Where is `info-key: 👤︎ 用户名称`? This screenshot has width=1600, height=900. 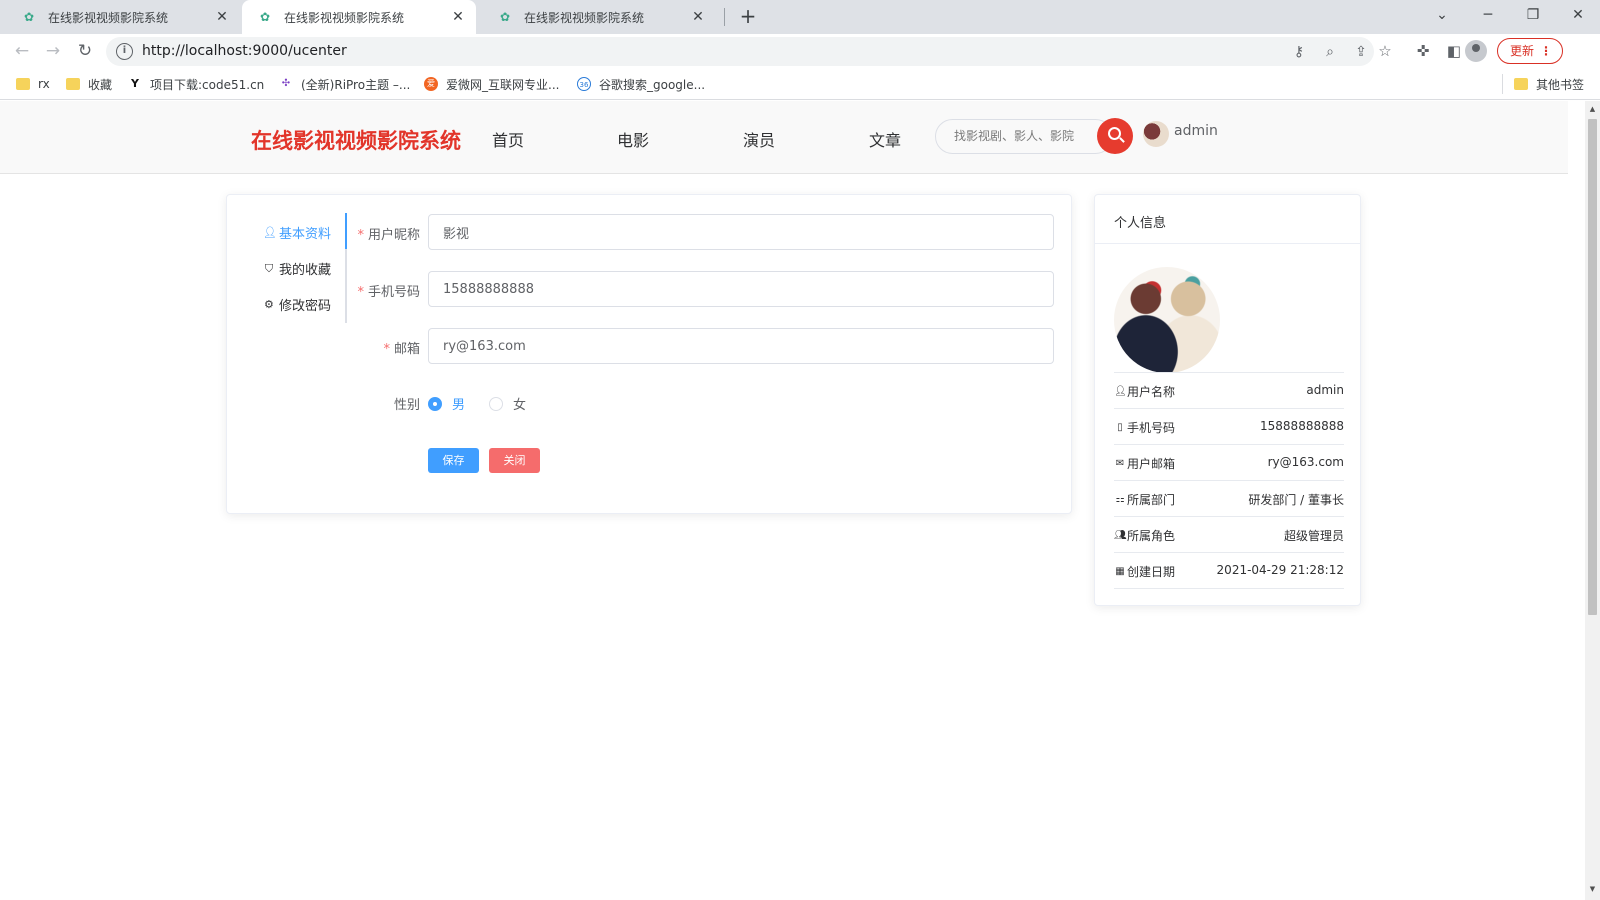
info-key: 👤︎ 用户名称 is located at coordinates (1145, 392).